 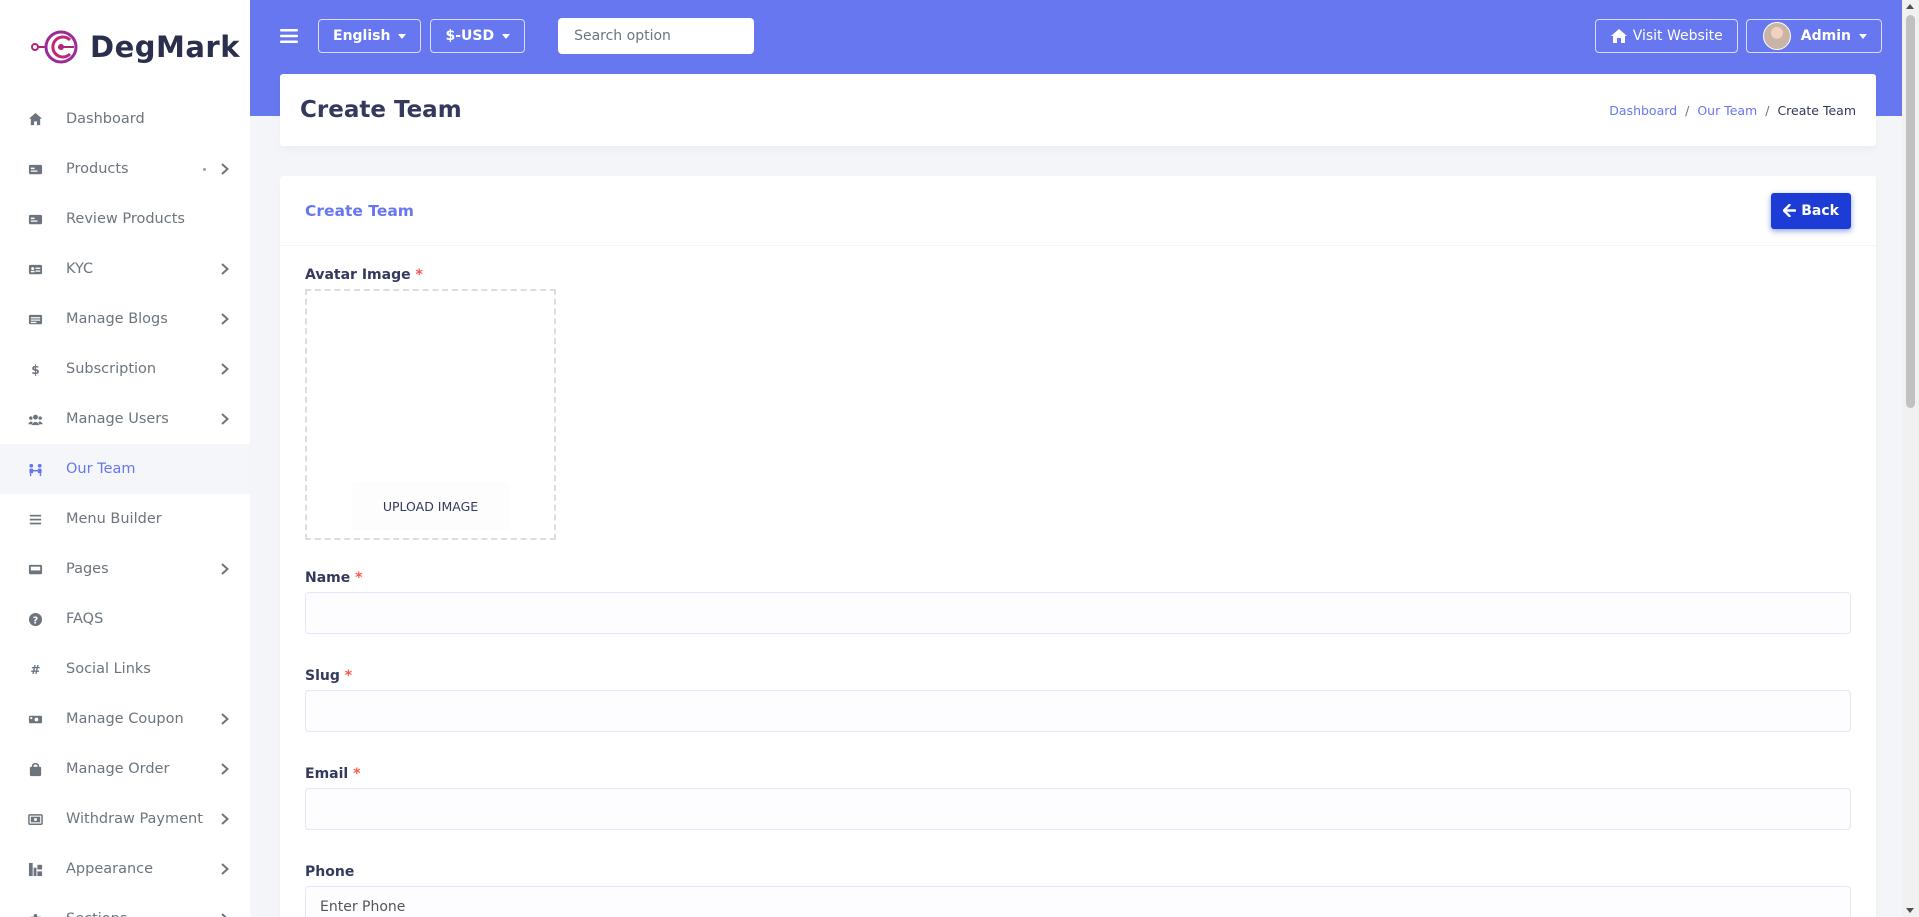 What do you see at coordinates (1643, 110) in the screenshot?
I see `breadcrumb-dashboard: Dashboard` at bounding box center [1643, 110].